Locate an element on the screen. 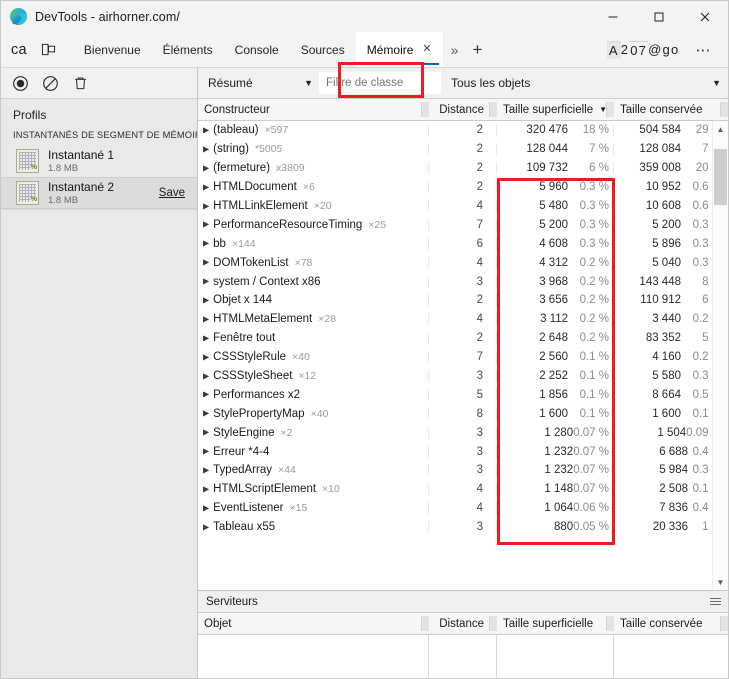  value-percent: 7 % is located at coordinates (599, 149).